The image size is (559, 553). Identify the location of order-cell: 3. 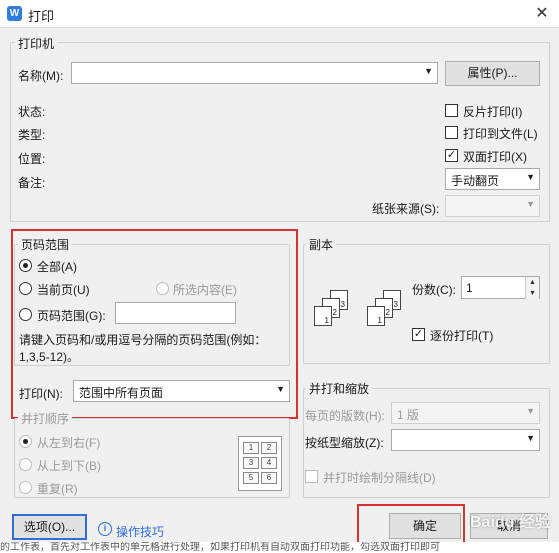
(251, 463).